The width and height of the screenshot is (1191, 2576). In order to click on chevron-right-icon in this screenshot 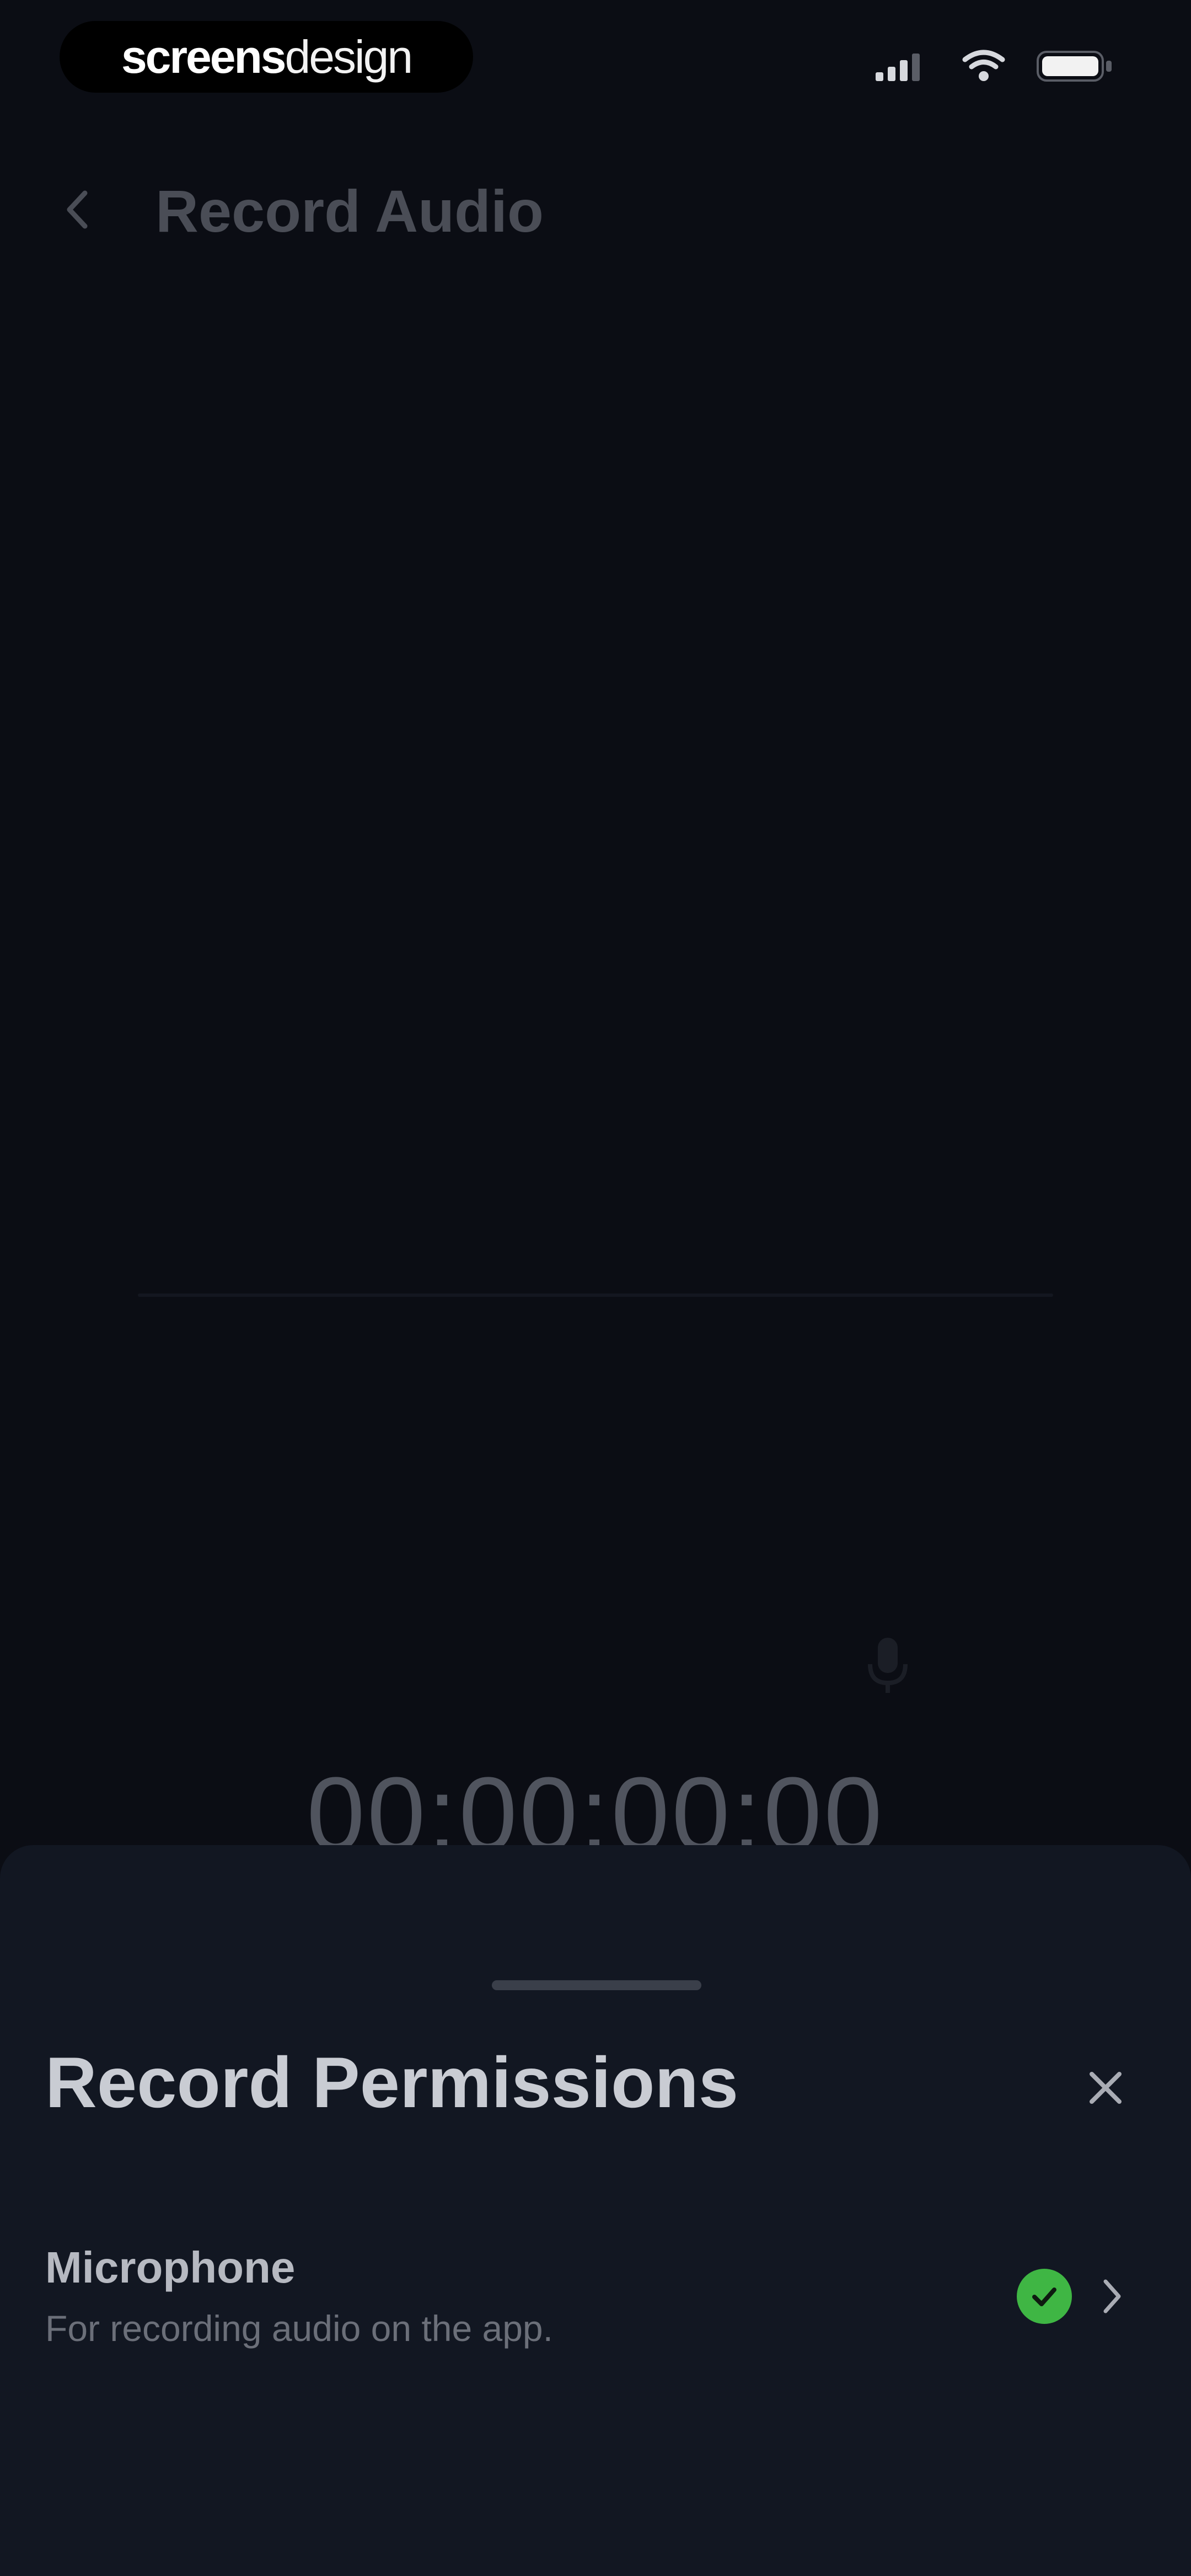, I will do `click(1112, 2296)`.